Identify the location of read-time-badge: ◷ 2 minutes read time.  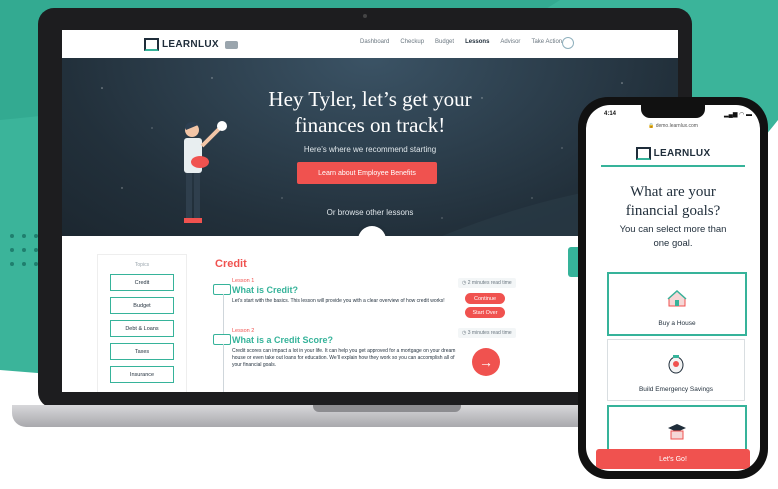
(487, 283).